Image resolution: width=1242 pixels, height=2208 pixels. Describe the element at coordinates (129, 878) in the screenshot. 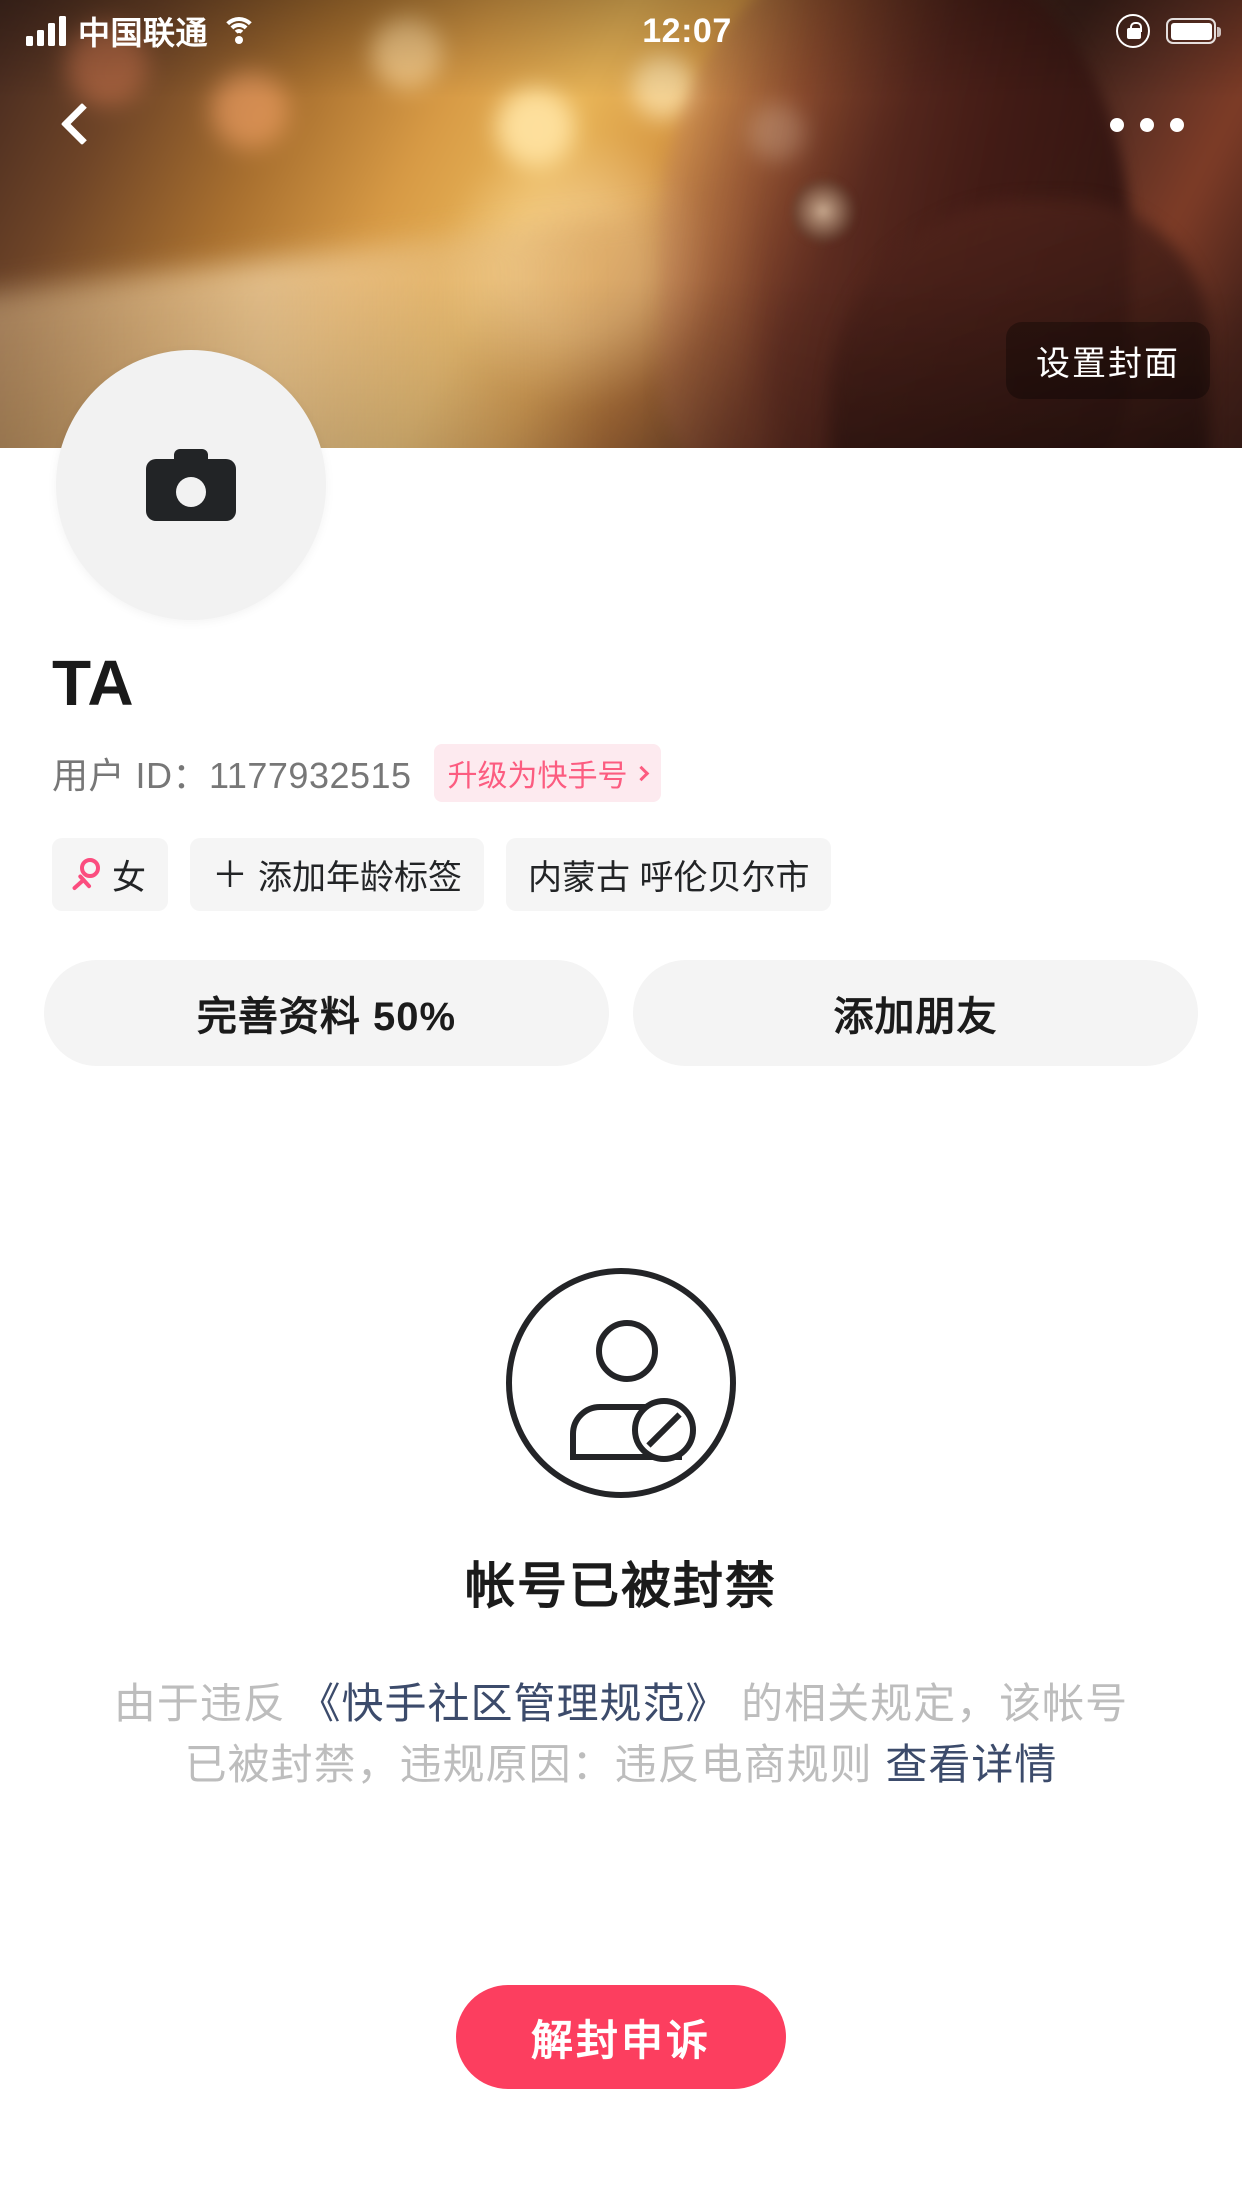

I see `tag-gender-label: 女` at that location.